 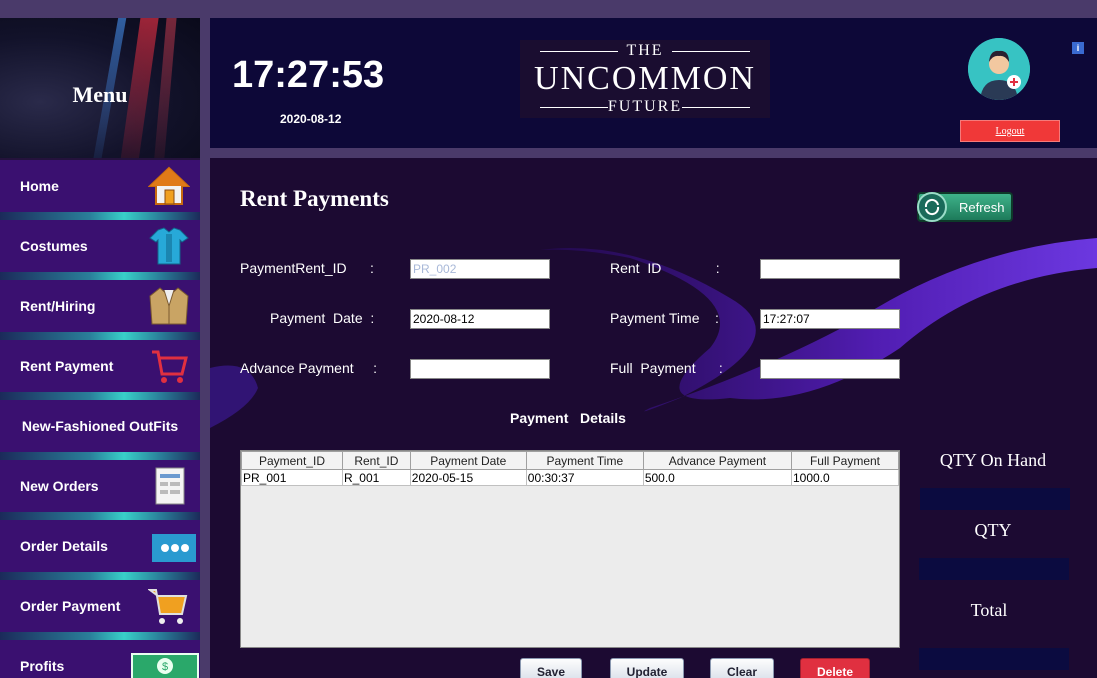 I want to click on table-cell: 500.0, so click(x=717, y=477).